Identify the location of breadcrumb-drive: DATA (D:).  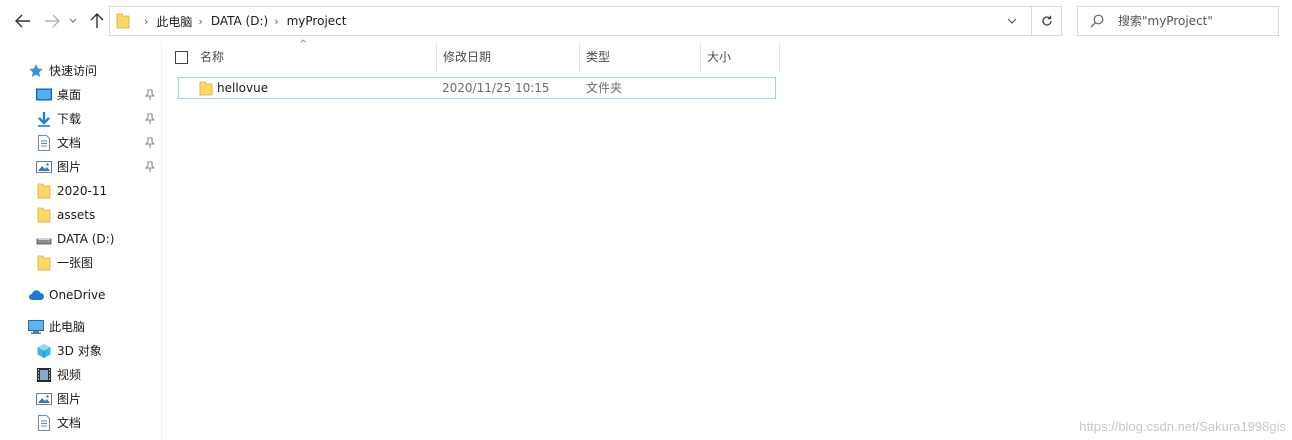
(239, 21).